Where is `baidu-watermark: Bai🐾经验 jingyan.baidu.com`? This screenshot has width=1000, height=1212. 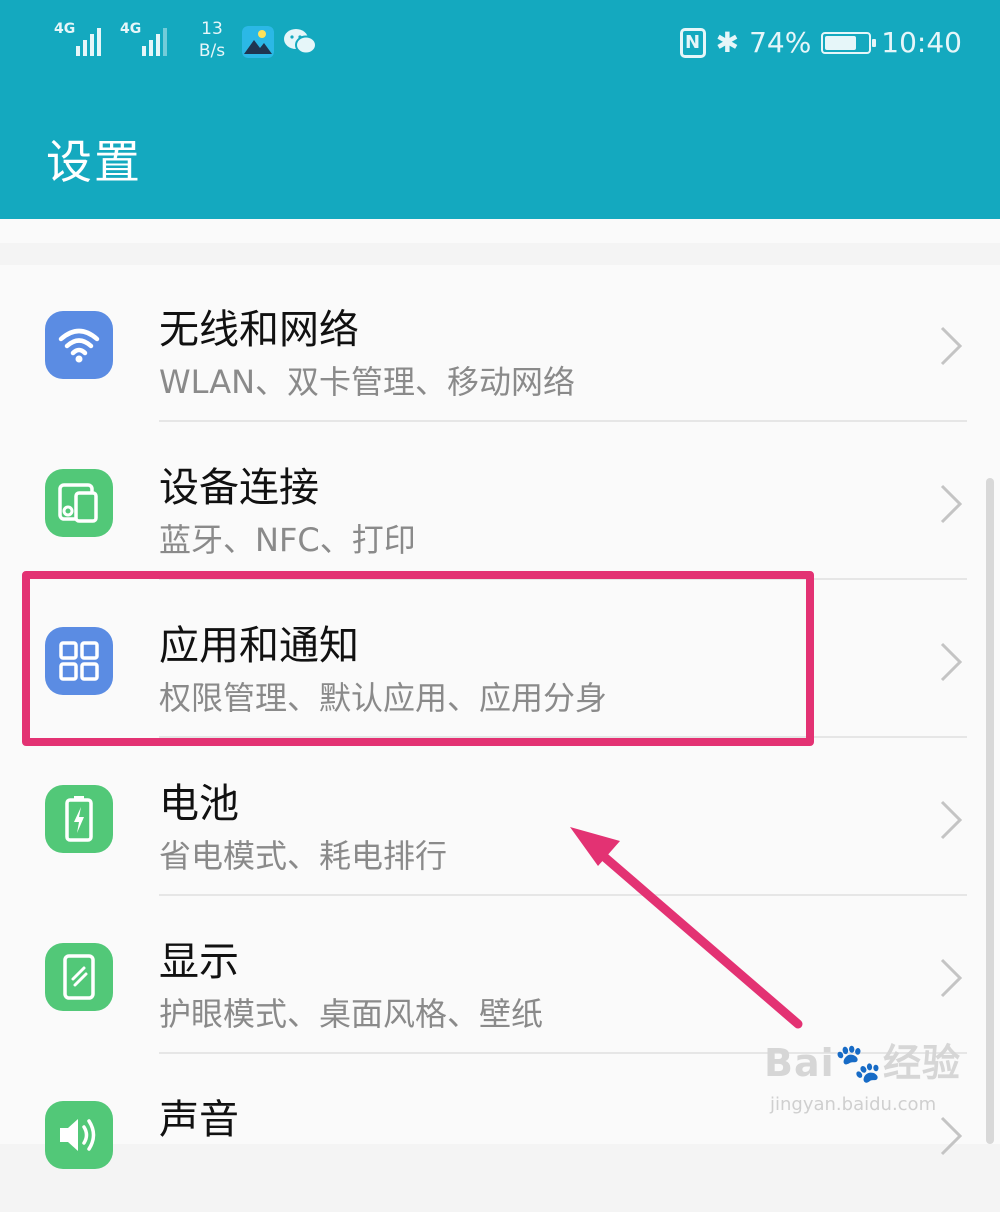 baidu-watermark: Bai🐾经验 jingyan.baidu.com is located at coordinates (864, 1082).